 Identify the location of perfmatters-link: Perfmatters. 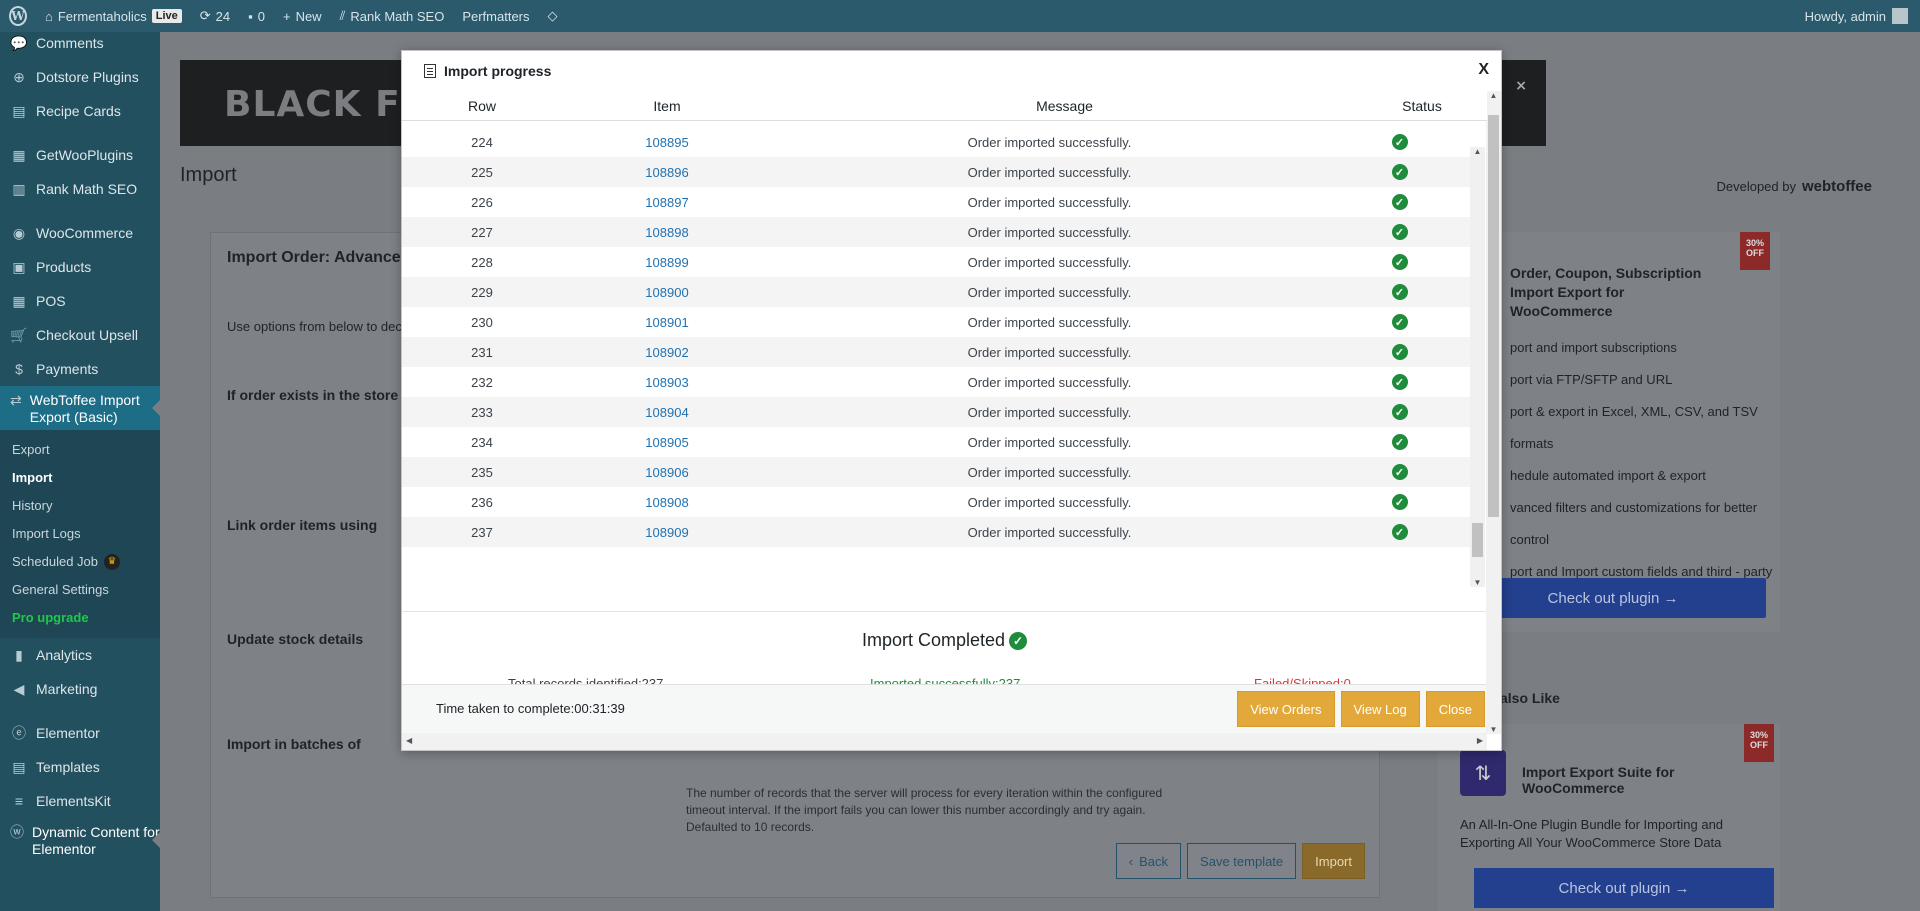
(495, 16).